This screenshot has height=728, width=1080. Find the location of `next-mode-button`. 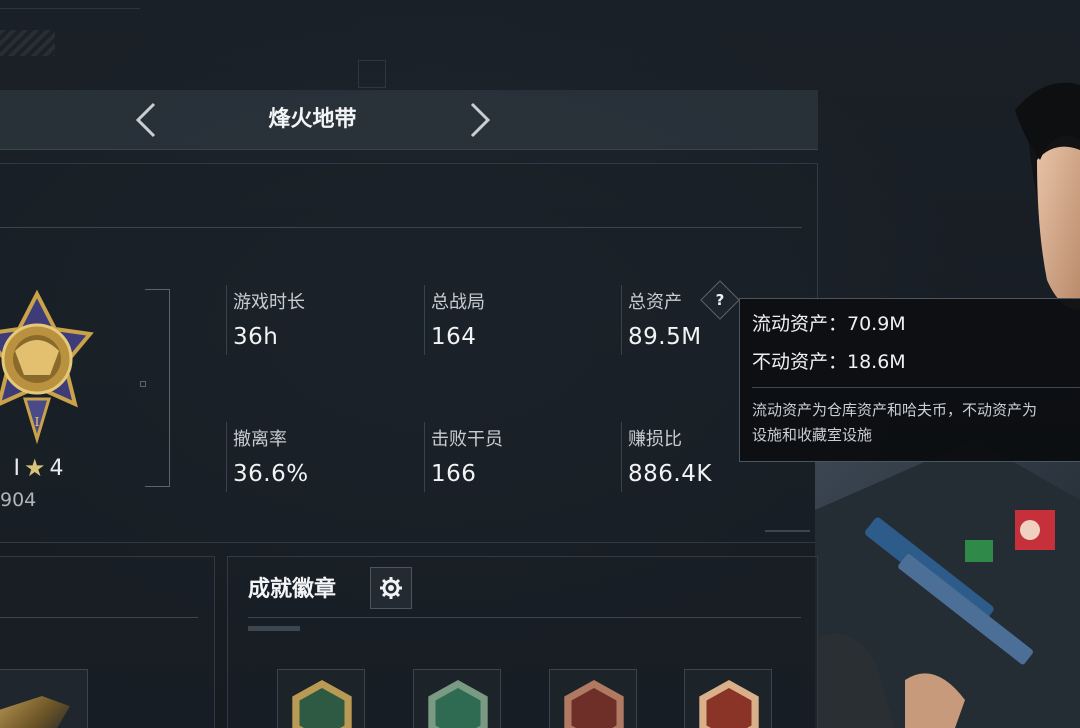

next-mode-button is located at coordinates (480, 120).